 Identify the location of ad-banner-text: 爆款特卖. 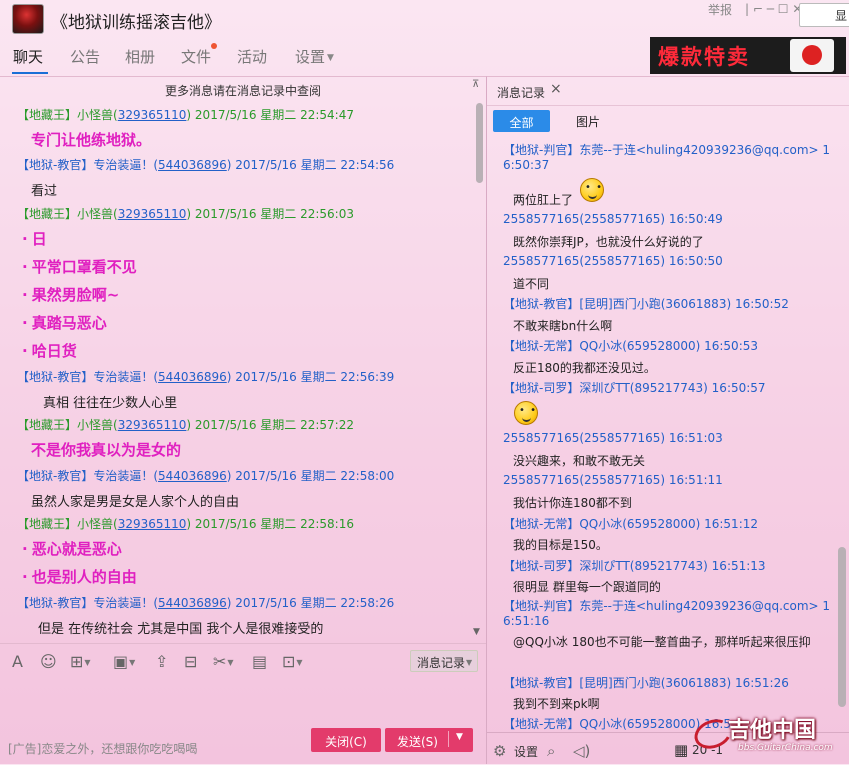
(704, 57).